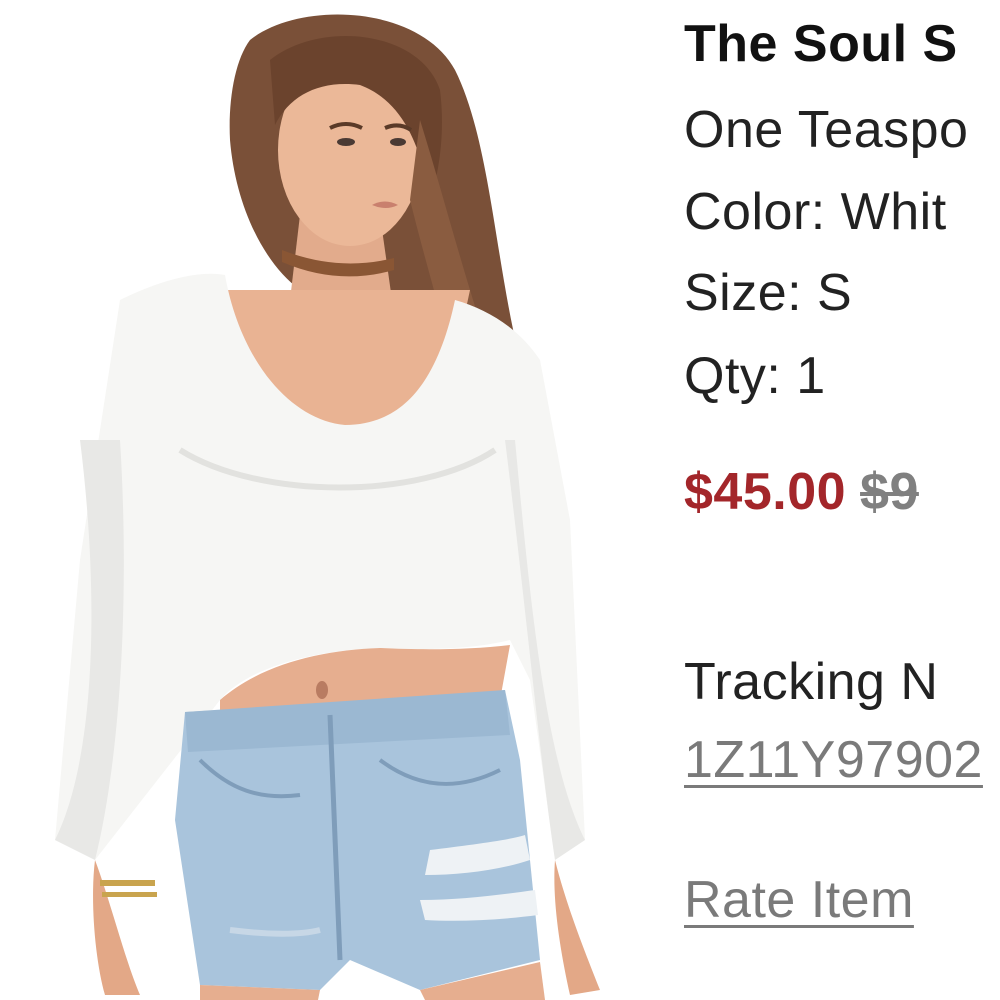 This screenshot has width=1000, height=1000. I want to click on price-row: $45.00 $9, so click(801, 492).